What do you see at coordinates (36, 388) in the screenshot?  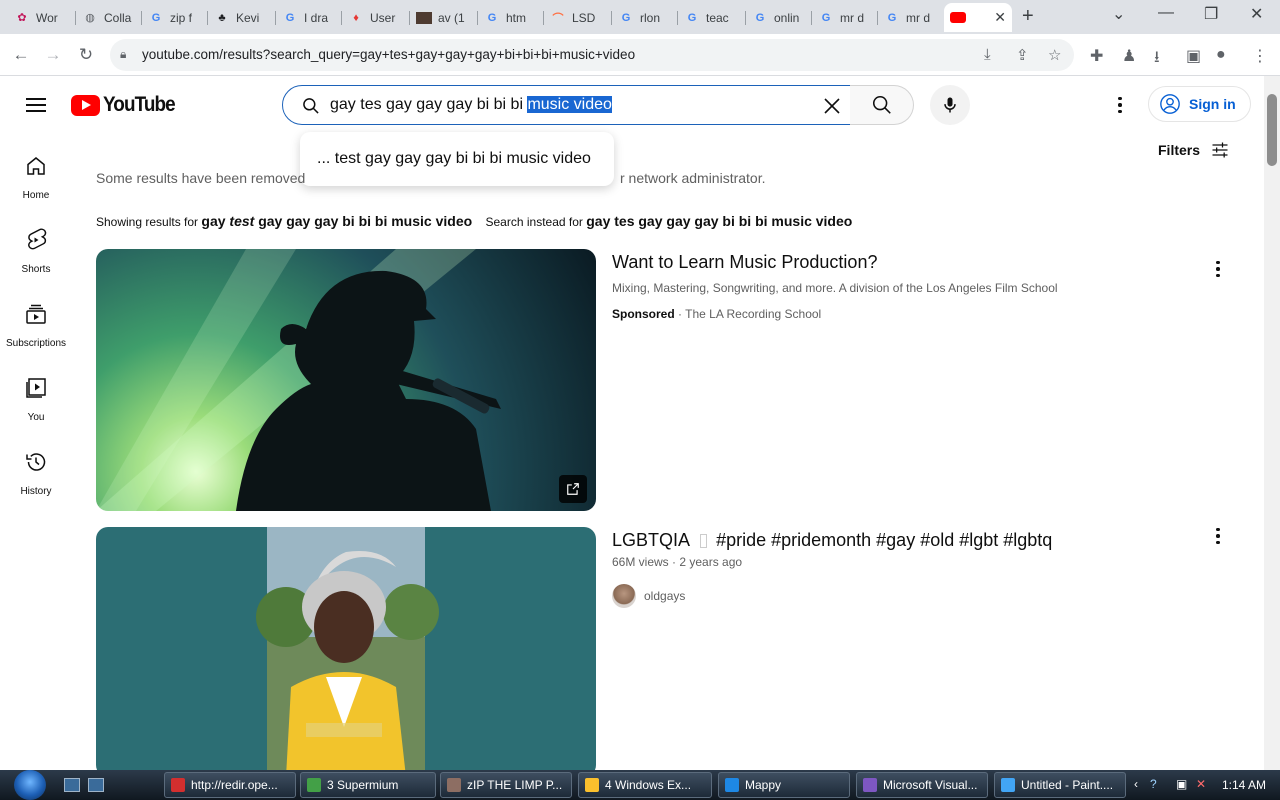 I see `you-icon` at bounding box center [36, 388].